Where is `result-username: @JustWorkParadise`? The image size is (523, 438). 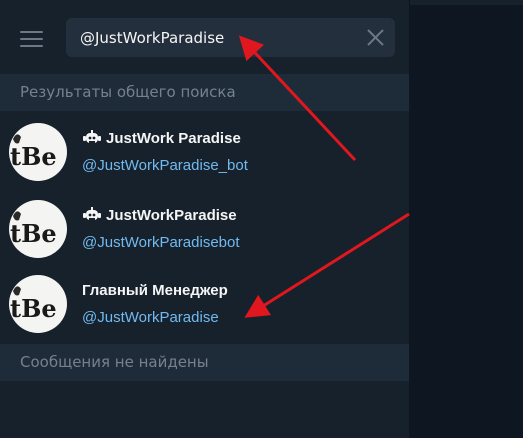
result-username: @JustWorkParadise is located at coordinates (150, 317).